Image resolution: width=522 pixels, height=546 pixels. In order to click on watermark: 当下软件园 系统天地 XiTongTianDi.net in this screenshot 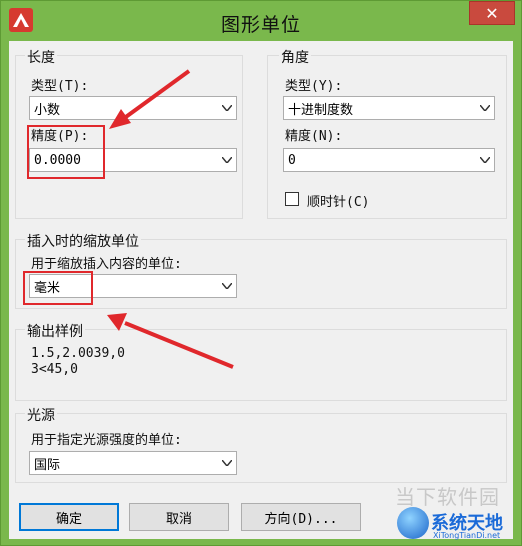, I will do `click(441, 511)`.